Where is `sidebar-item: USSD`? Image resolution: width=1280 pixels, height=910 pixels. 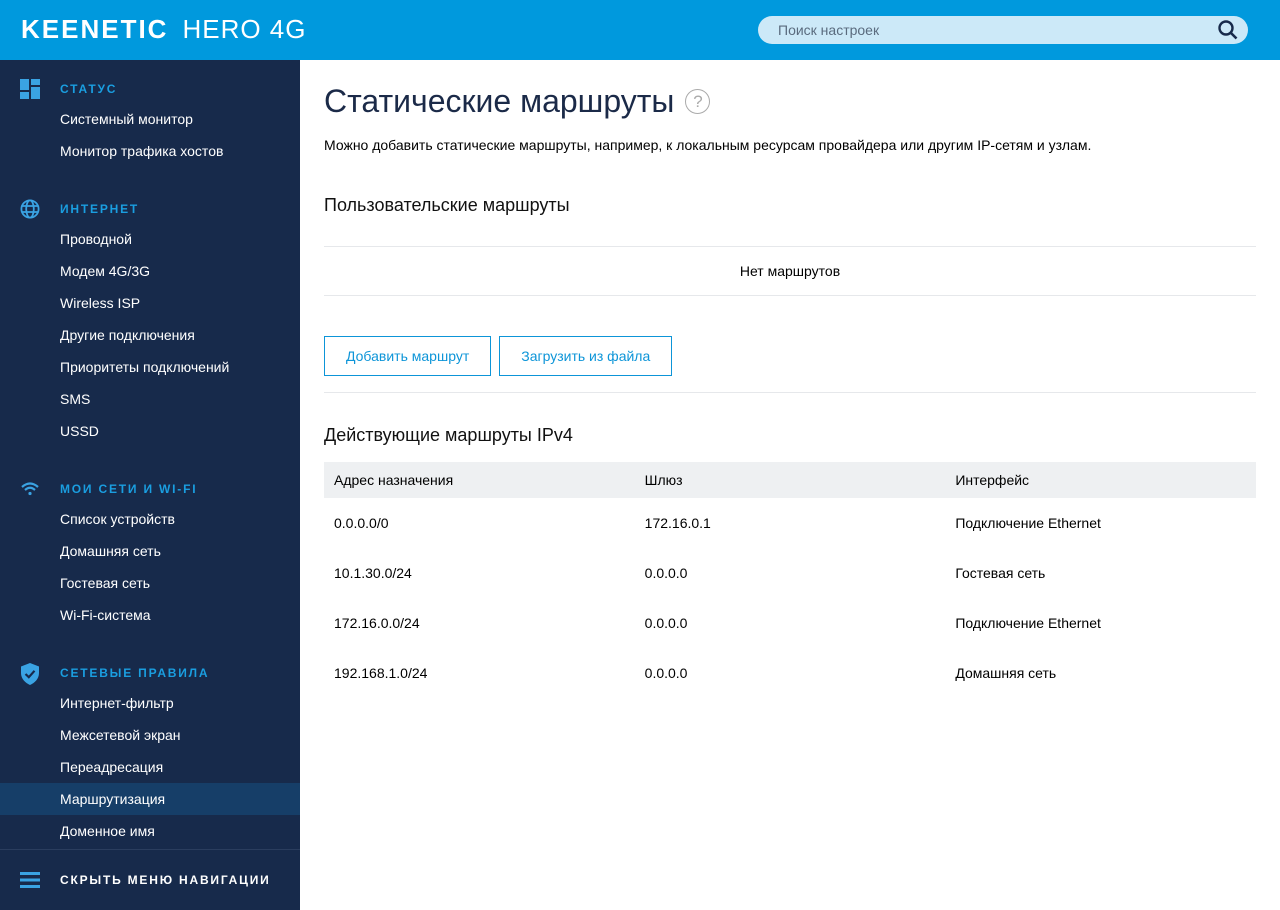
sidebar-item: USSD is located at coordinates (150, 431).